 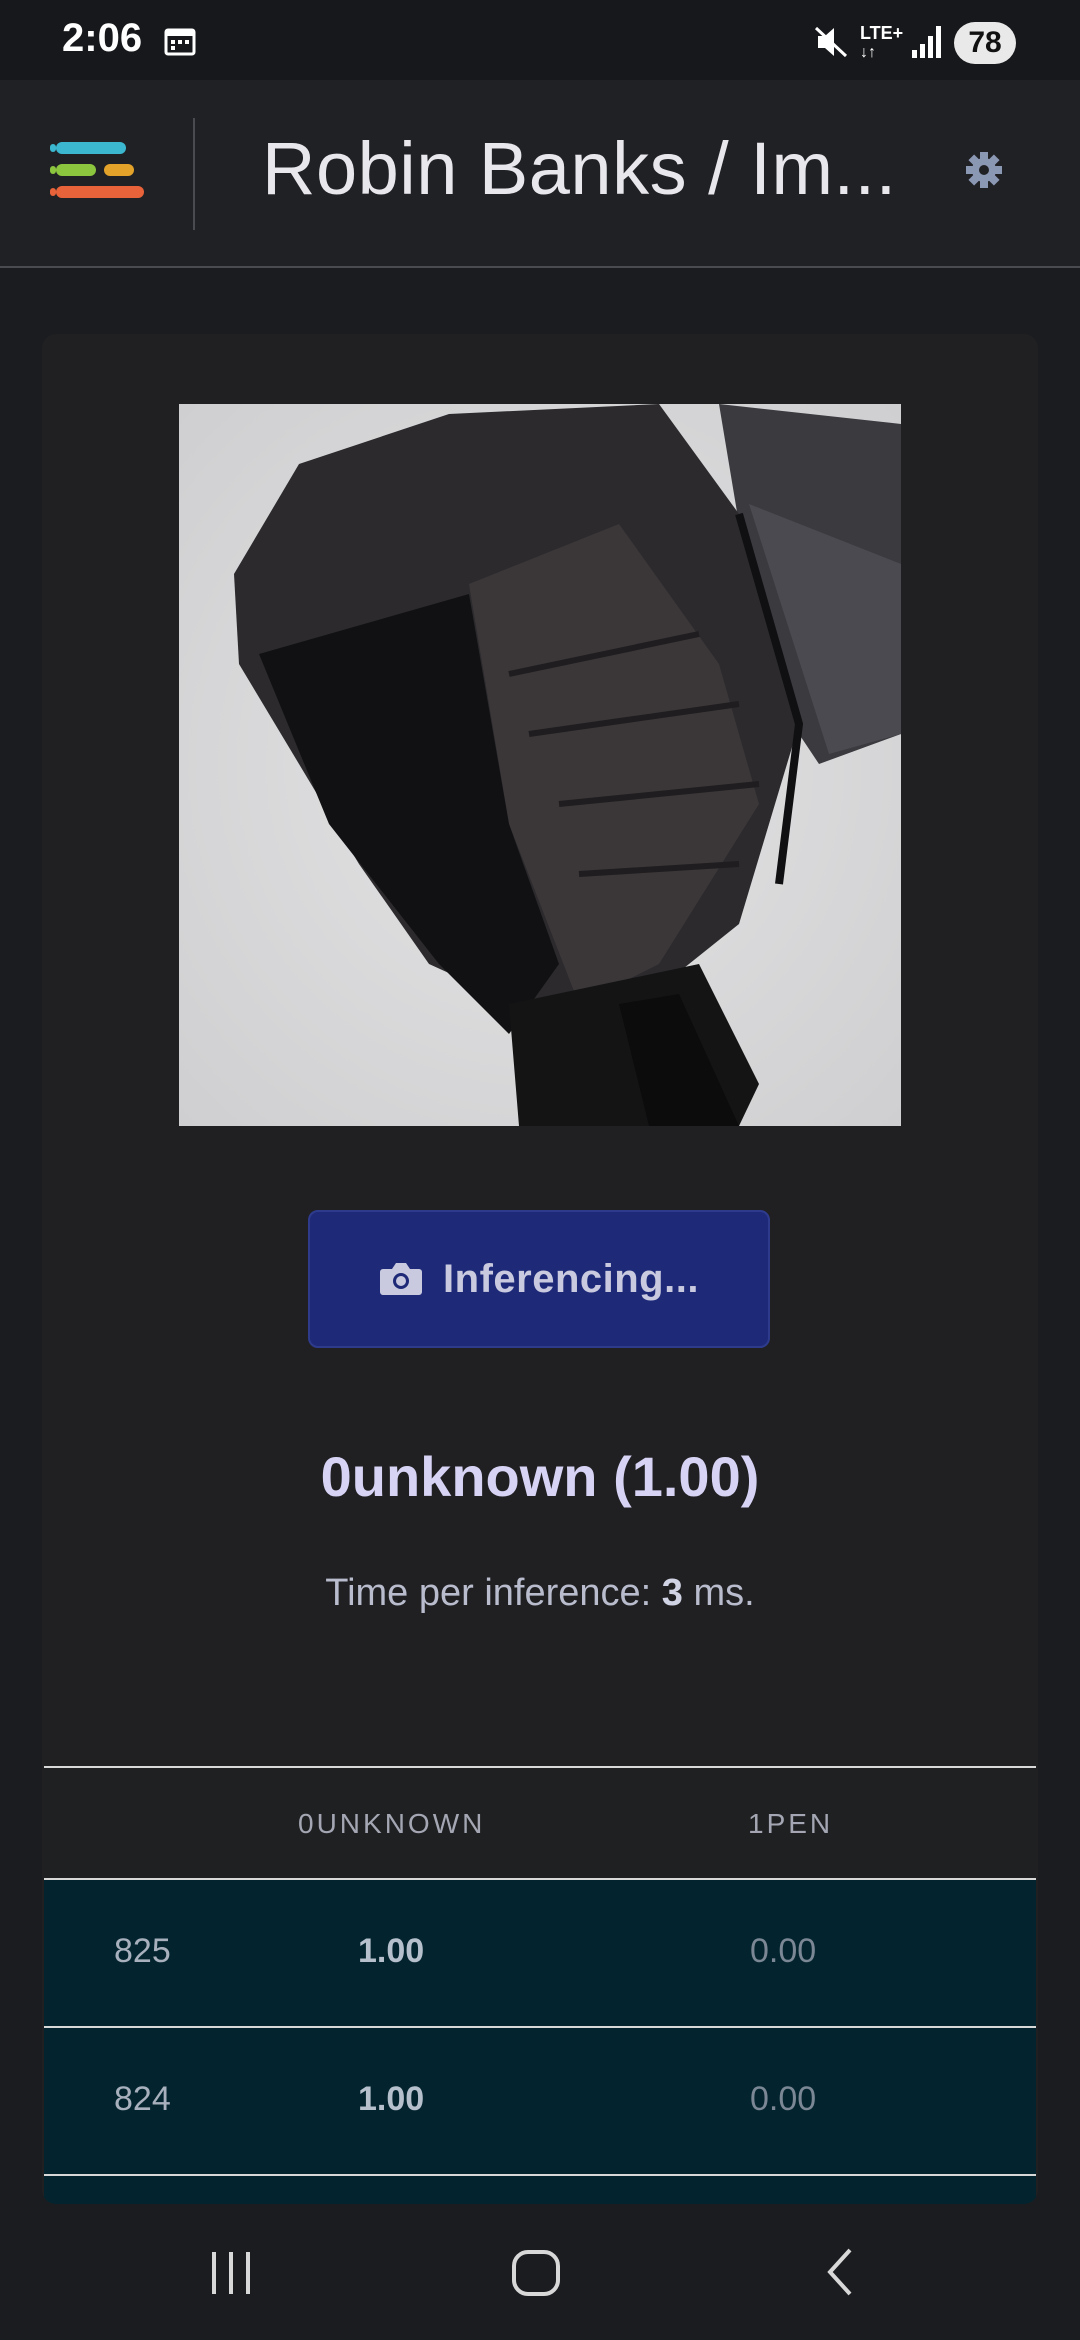 What do you see at coordinates (98, 173) in the screenshot?
I see `logo-icon` at bounding box center [98, 173].